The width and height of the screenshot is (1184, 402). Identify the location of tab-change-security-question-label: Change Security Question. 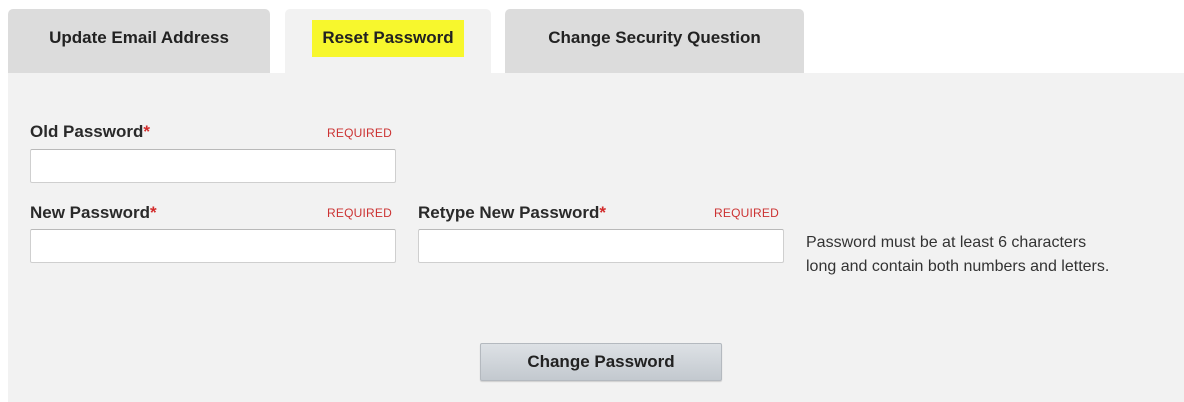
(654, 37).